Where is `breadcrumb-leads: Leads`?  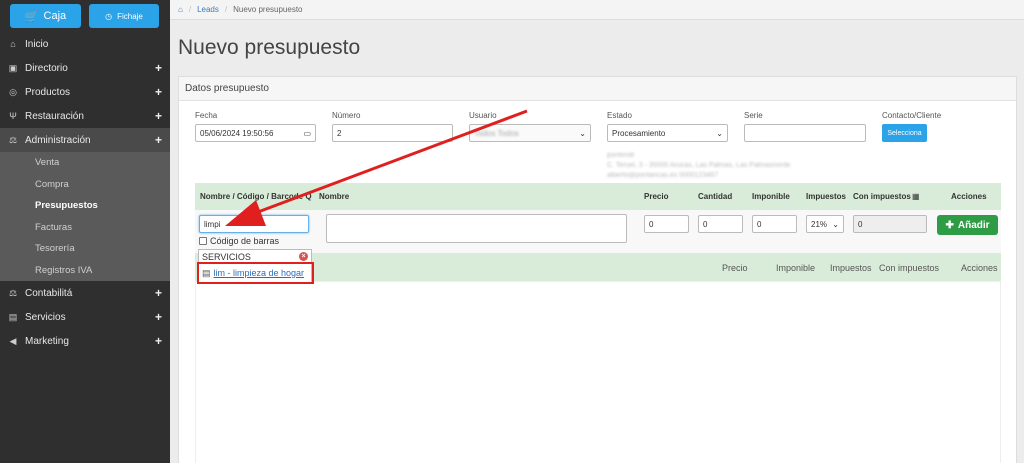
breadcrumb-leads: Leads is located at coordinates (208, 9).